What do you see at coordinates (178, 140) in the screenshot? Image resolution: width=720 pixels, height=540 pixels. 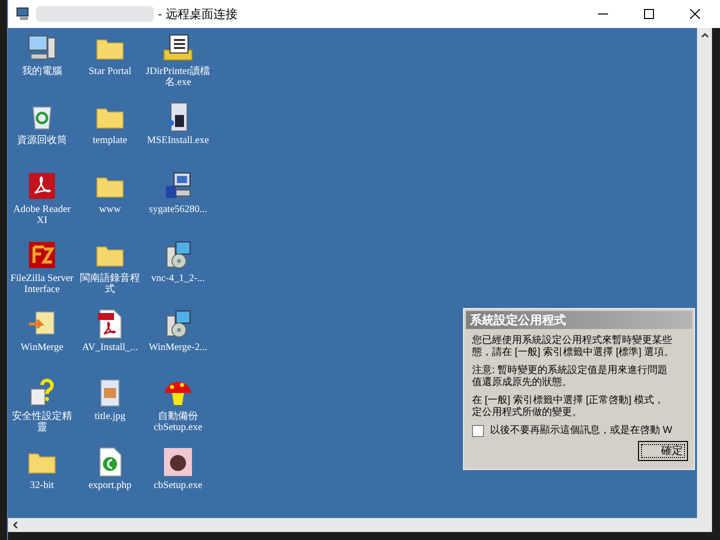 I see `desktop-icon-label: MSEInstall.exe` at bounding box center [178, 140].